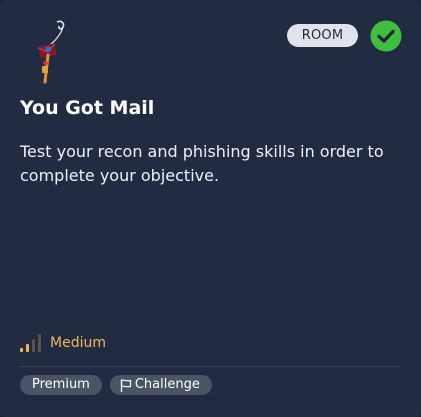 The width and height of the screenshot is (421, 417). I want to click on challenge-tag: Challenge, so click(160, 385).